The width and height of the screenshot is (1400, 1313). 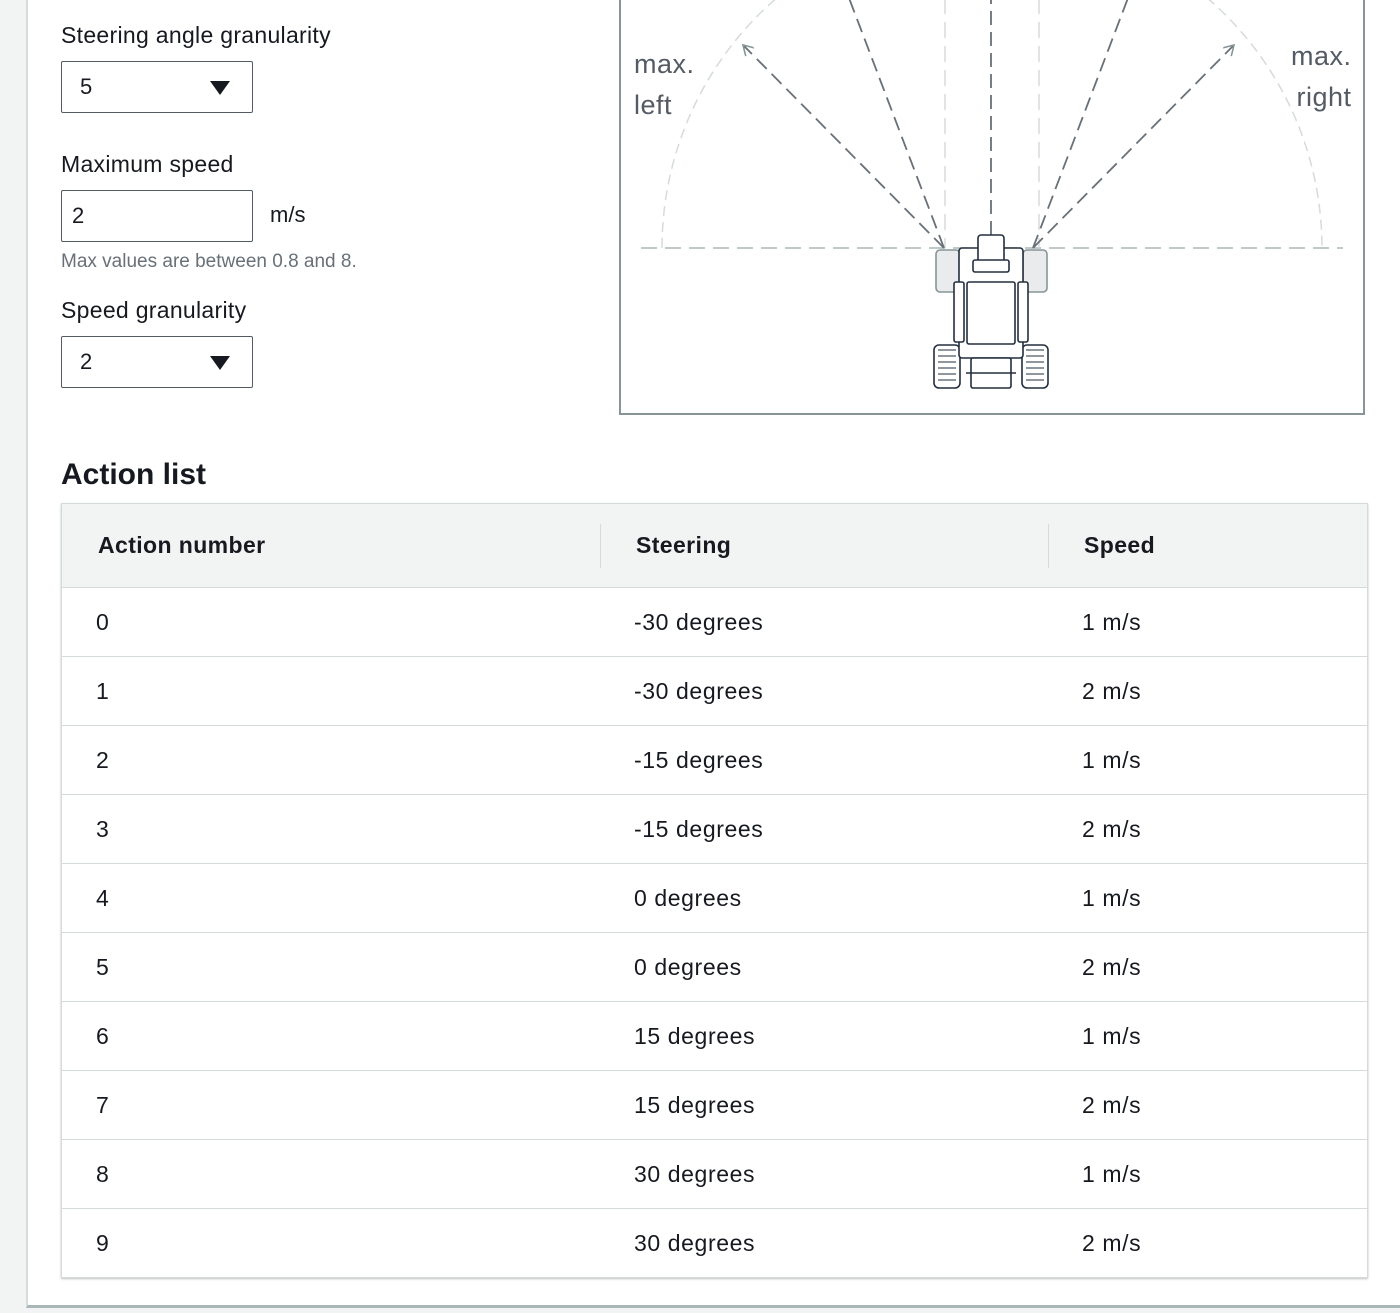 I want to click on action-number-cell-text: 8, so click(x=103, y=1173).